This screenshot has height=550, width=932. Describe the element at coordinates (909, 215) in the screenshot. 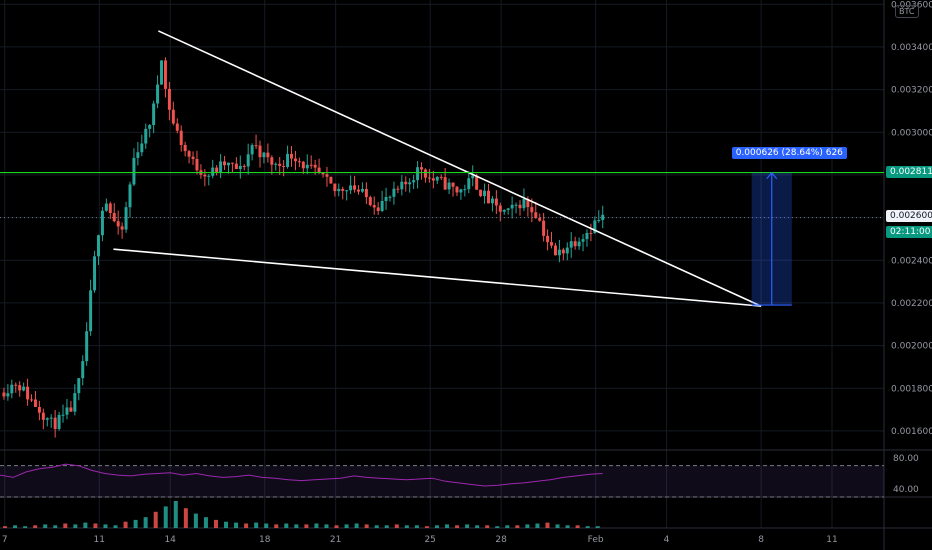

I see `current-price-badge: 0.002600` at that location.